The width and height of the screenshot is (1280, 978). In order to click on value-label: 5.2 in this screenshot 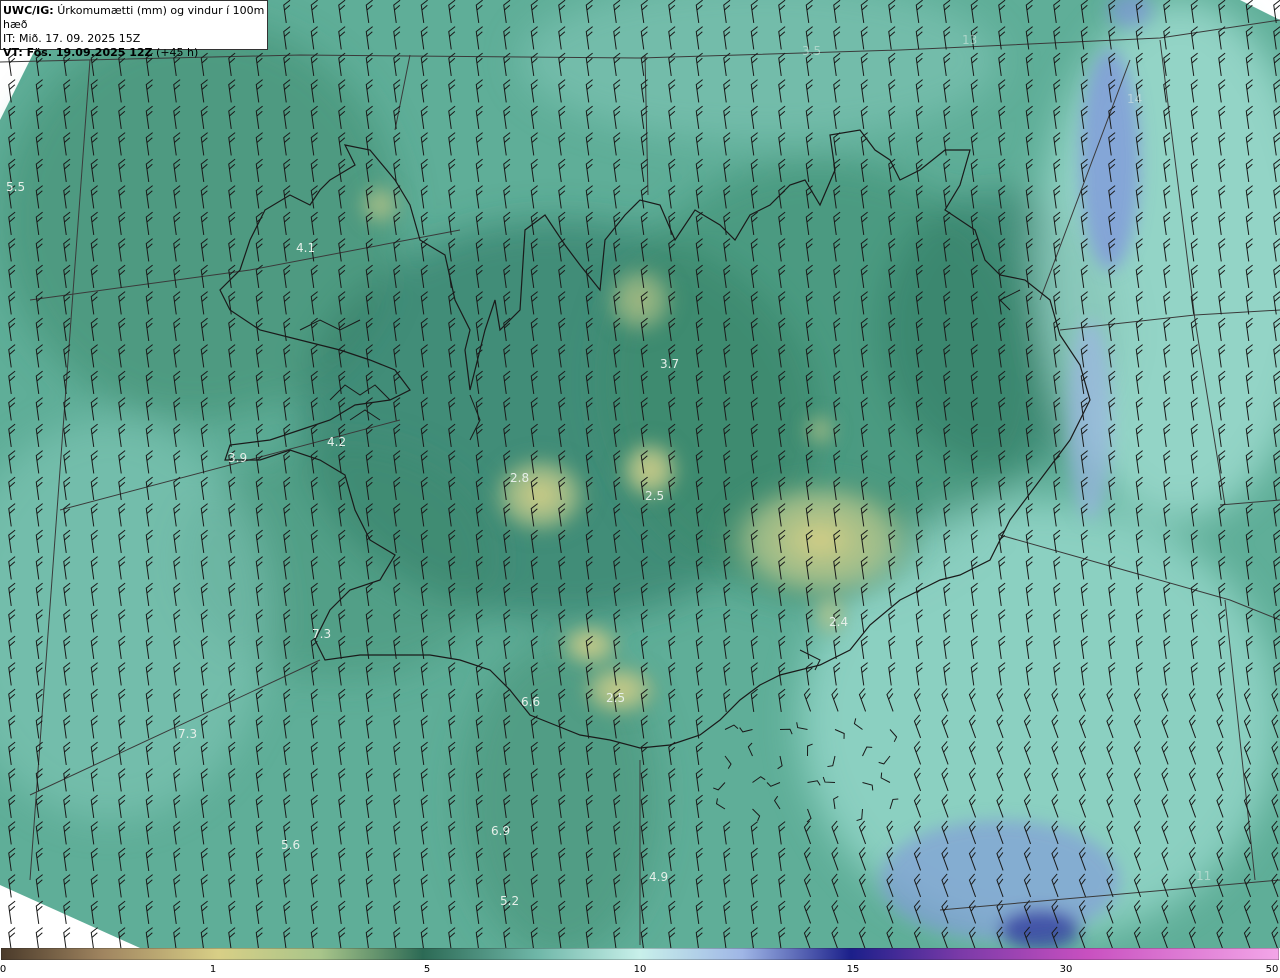, I will do `click(509, 901)`.